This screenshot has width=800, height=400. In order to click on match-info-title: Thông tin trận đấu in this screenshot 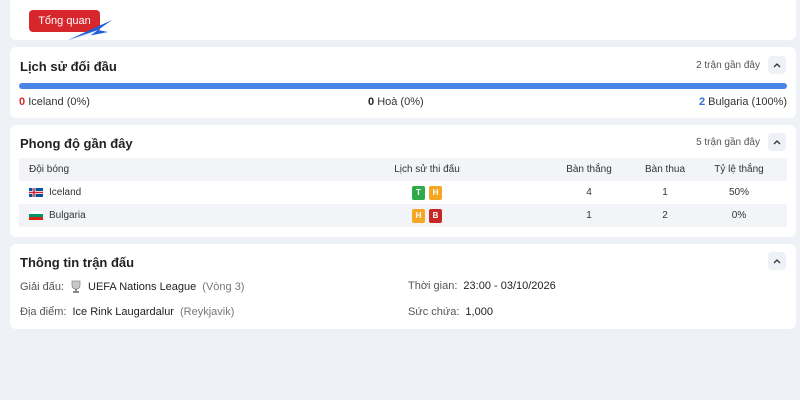, I will do `click(77, 262)`.